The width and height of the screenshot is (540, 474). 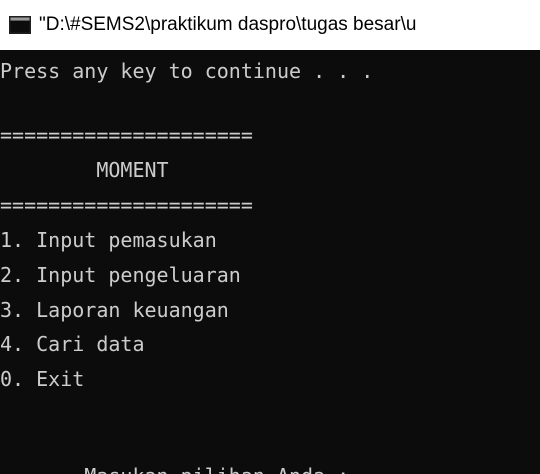 What do you see at coordinates (189, 450) in the screenshot?
I see `input-prompt-line: Masukan pilihan Anda :` at bounding box center [189, 450].